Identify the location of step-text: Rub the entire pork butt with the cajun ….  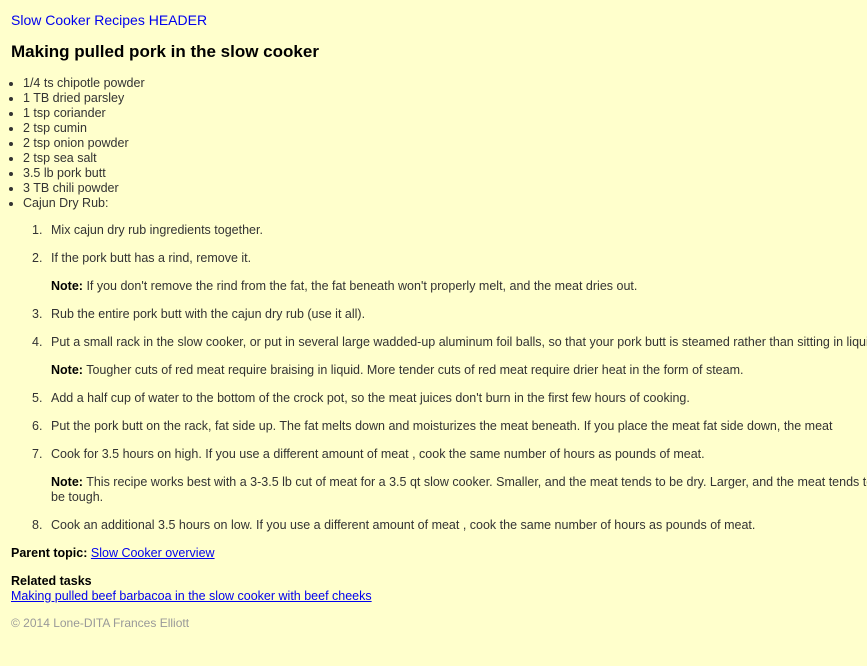
(208, 314).